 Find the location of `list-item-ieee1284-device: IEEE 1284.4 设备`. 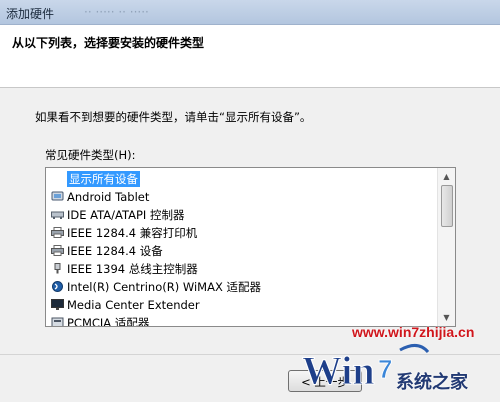

list-item-ieee1284-device: IEEE 1284.4 设备 is located at coordinates (242, 251).